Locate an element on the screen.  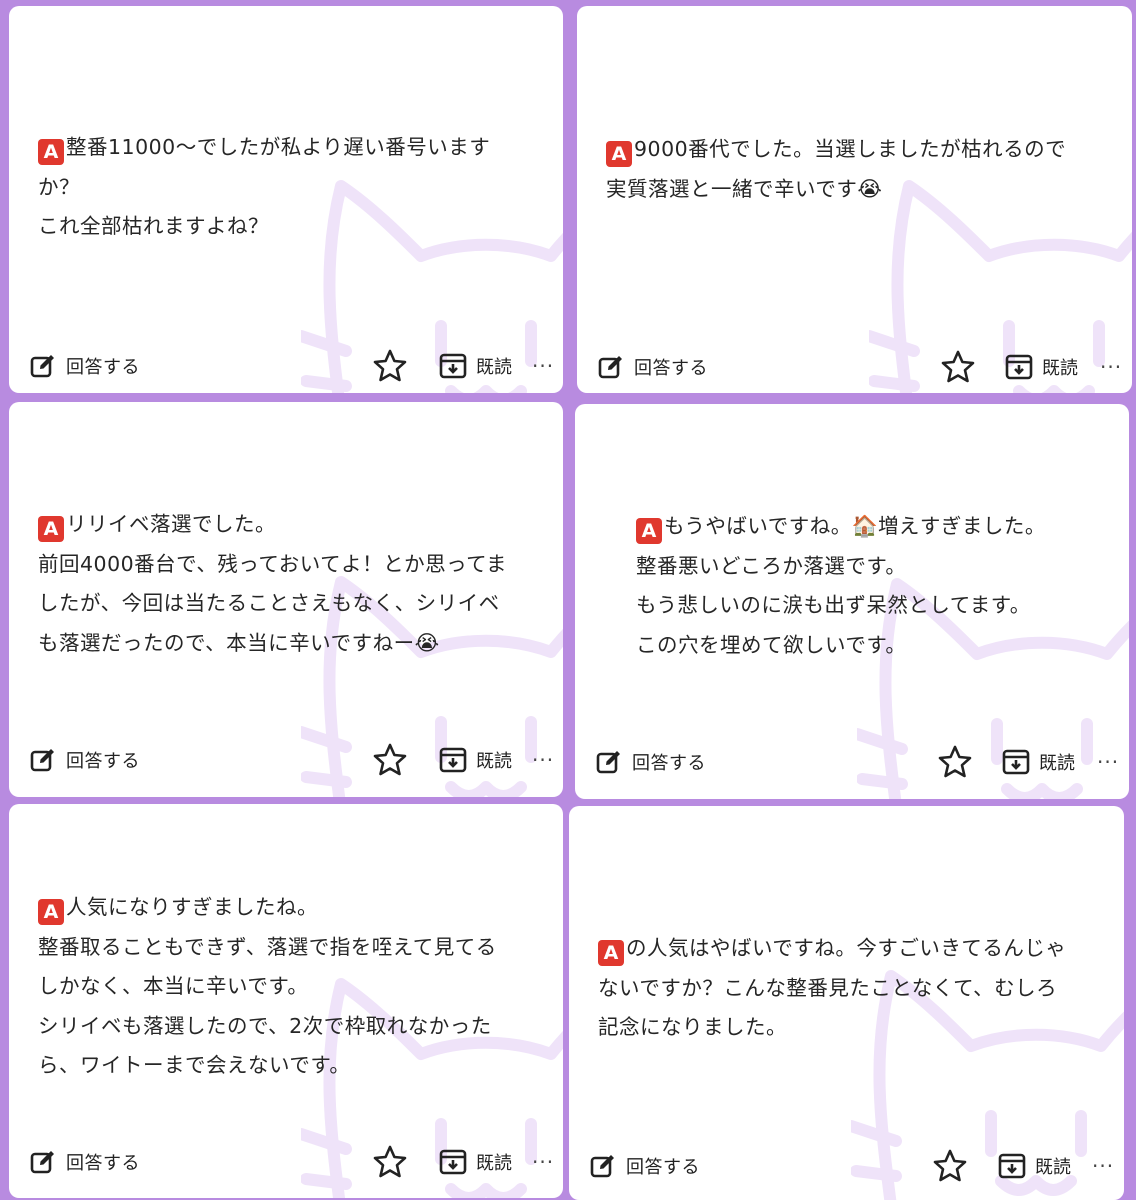
question-line: A 整番11000〜でしたが私より遅い番号います is located at coordinates (264, 148).